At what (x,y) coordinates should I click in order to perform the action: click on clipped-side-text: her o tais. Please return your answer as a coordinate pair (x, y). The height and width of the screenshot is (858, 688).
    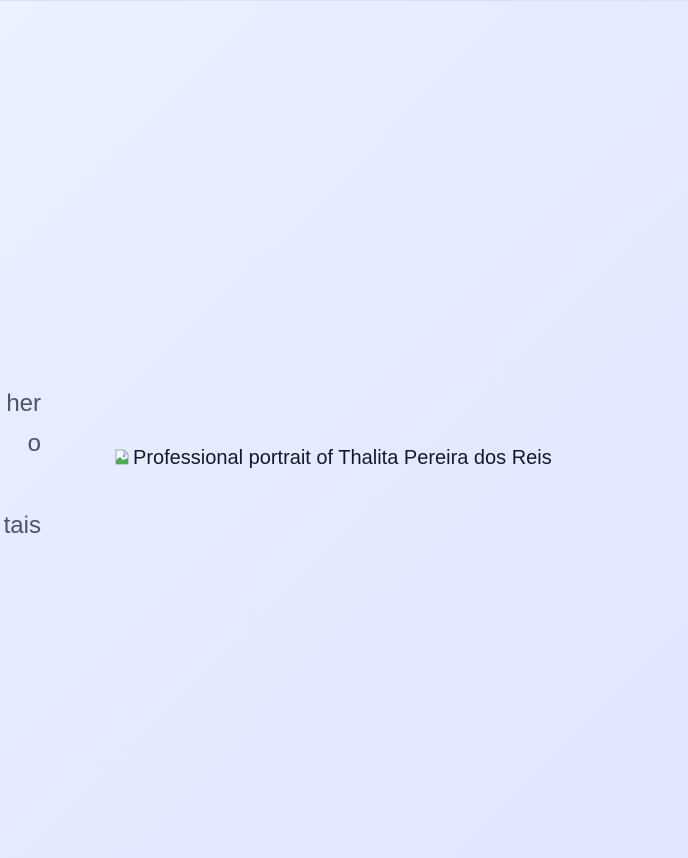
    Looking at the image, I should click on (20, 465).